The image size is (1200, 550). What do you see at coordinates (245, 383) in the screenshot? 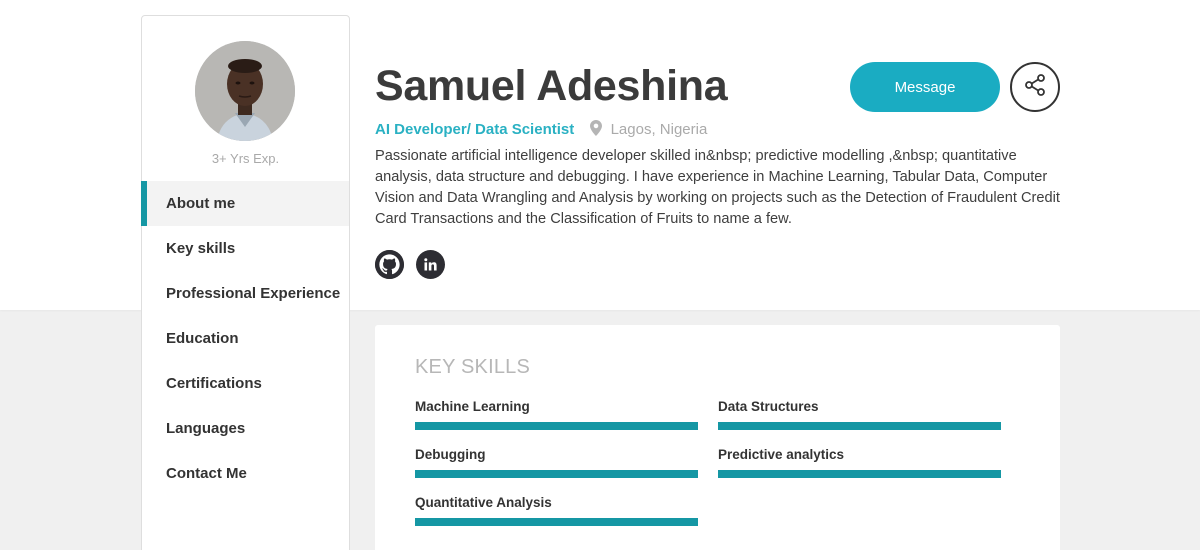
I see `sidebar-item-certifications: Certifications` at bounding box center [245, 383].